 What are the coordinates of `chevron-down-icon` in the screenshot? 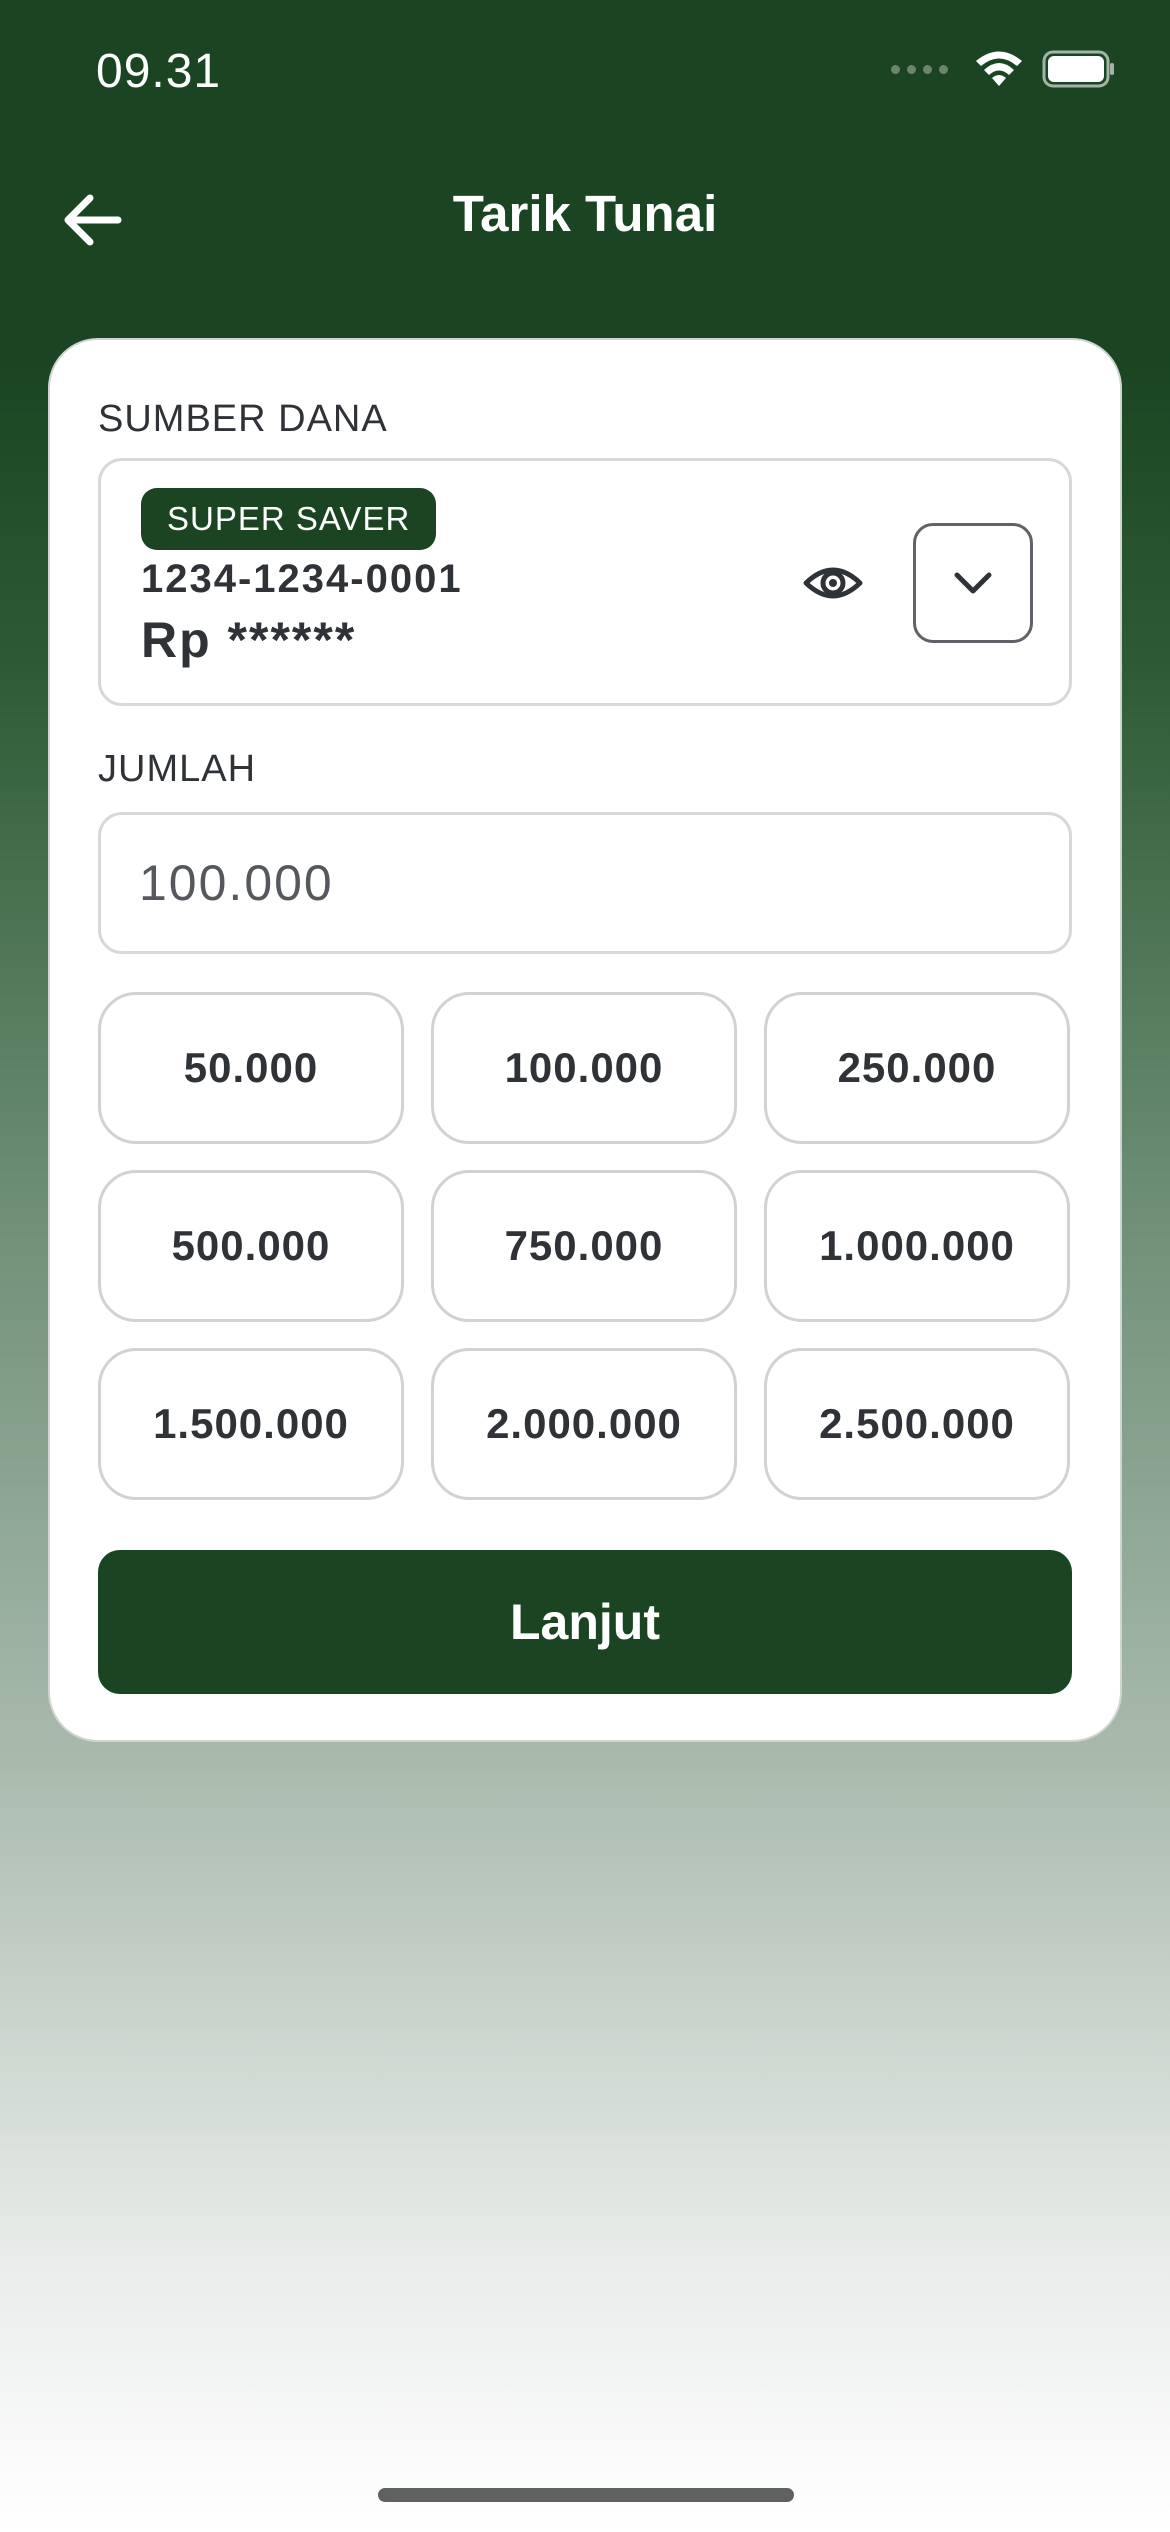 It's located at (973, 583).